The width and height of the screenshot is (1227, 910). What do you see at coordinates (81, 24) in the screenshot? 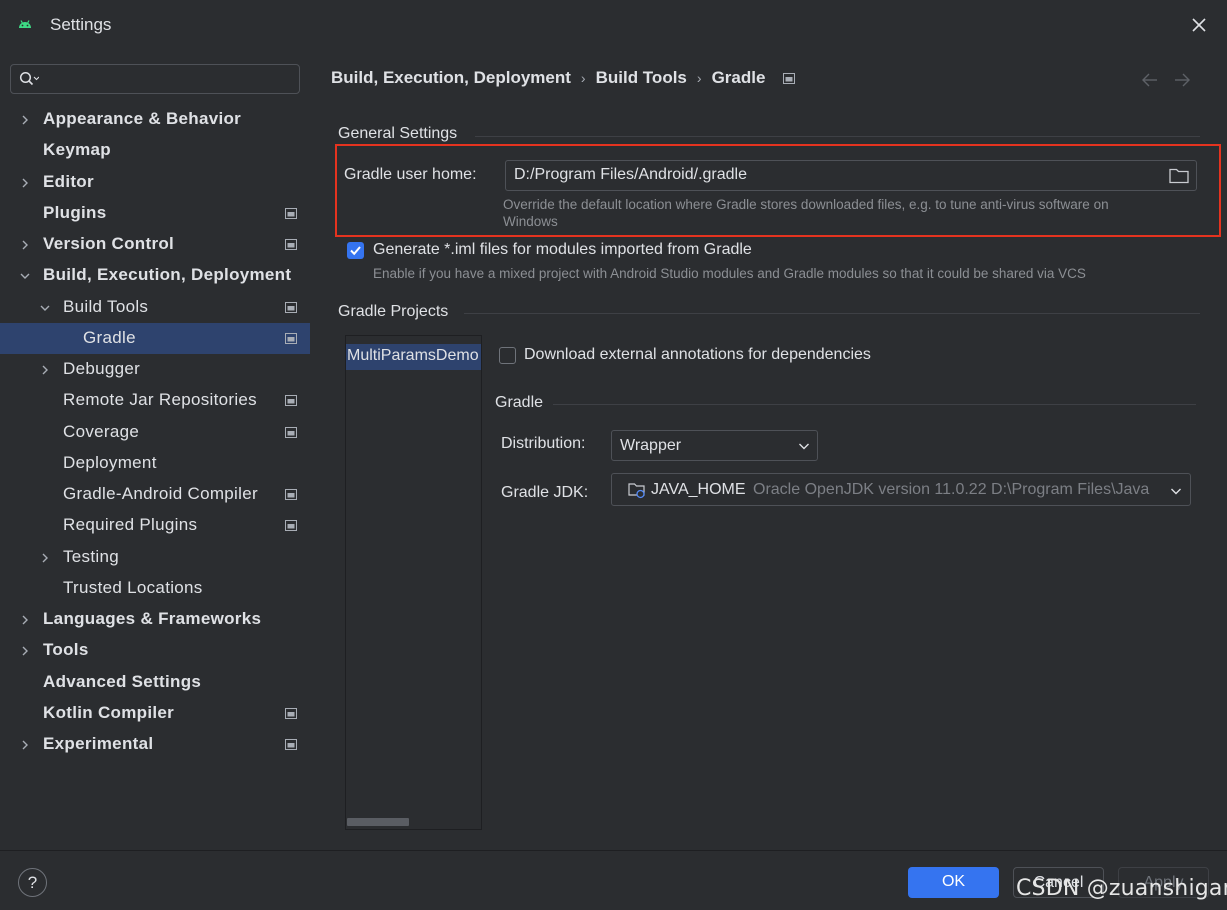
I see `window-title: Settings` at bounding box center [81, 24].